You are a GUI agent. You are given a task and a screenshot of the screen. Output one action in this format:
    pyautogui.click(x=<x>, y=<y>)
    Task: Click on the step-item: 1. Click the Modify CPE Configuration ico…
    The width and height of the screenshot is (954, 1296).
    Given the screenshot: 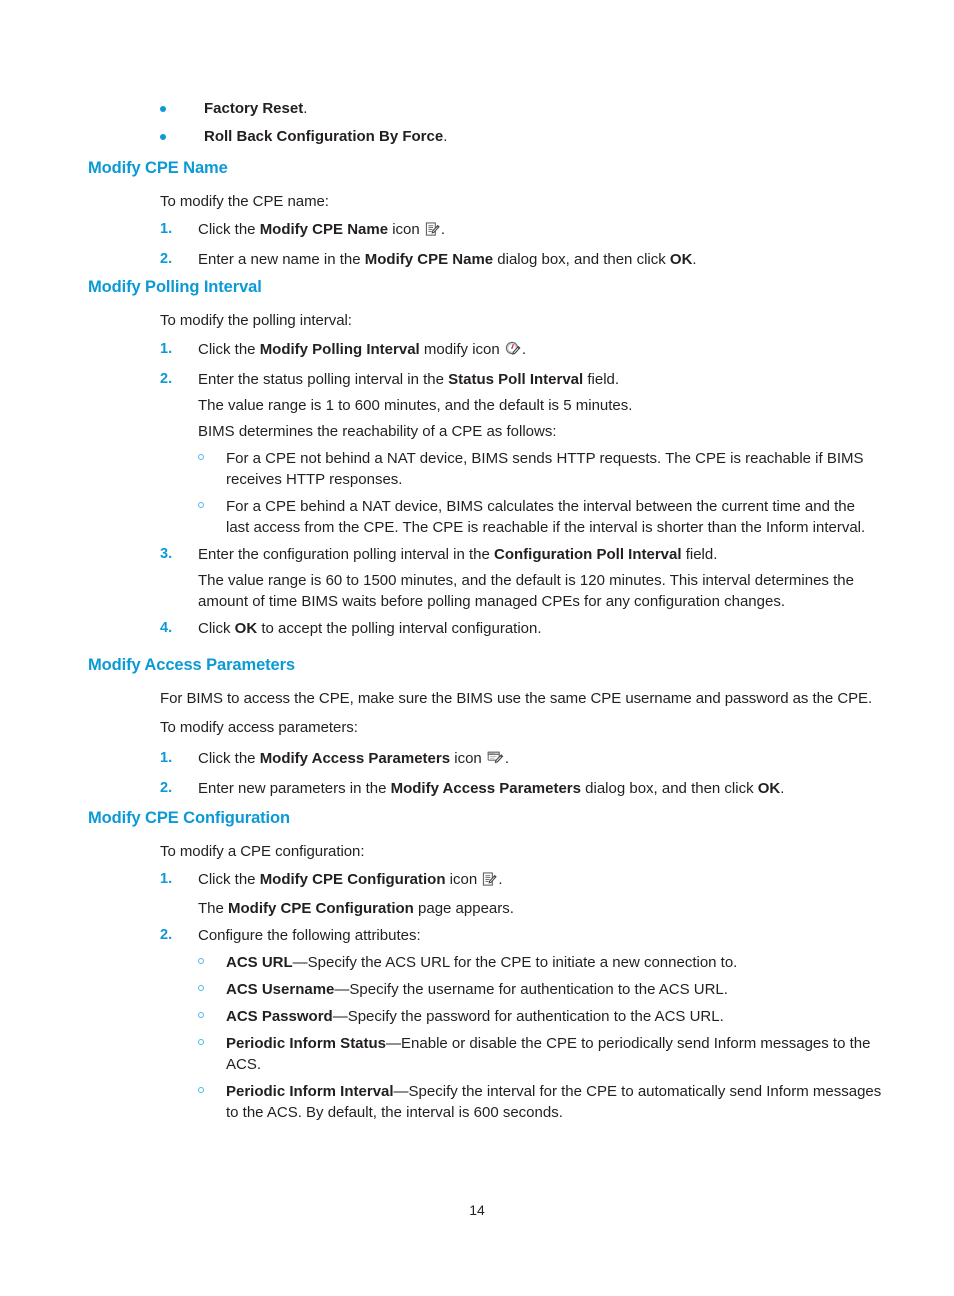 What is the action you would take?
    pyautogui.click(x=525, y=894)
    